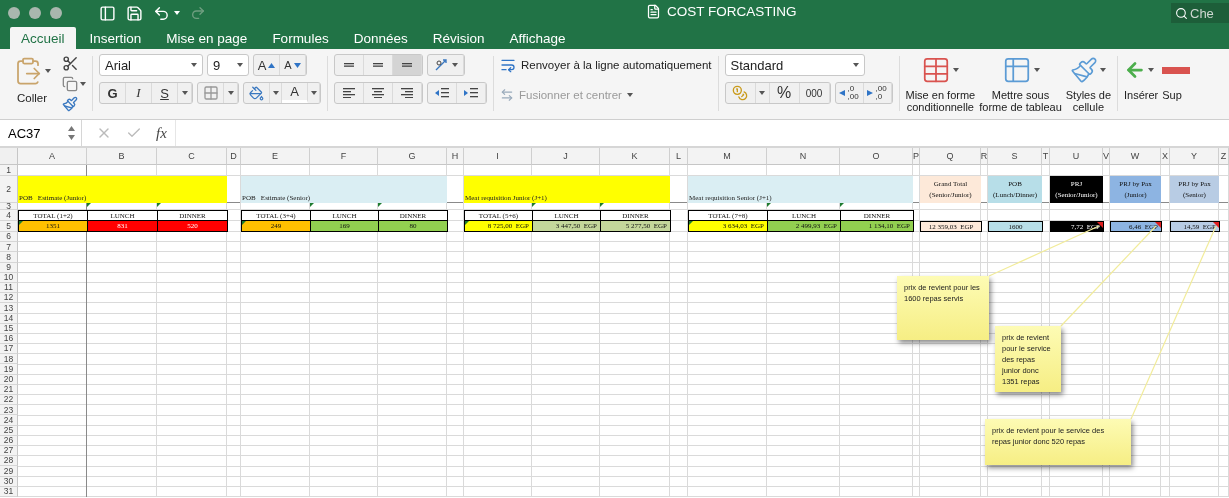 This screenshot has width=1229, height=498. What do you see at coordinates (814, 93) in the screenshot?
I see `thousands-button: 000` at bounding box center [814, 93].